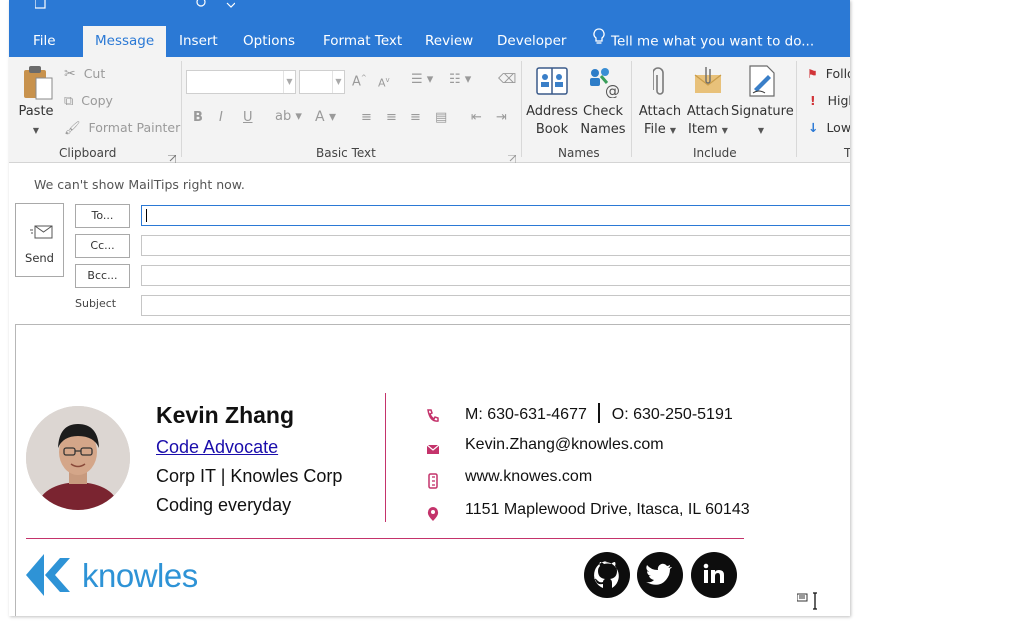 The height and width of the screenshot is (623, 1030). What do you see at coordinates (708, 82) in the screenshot?
I see `attach-item-icon` at bounding box center [708, 82].